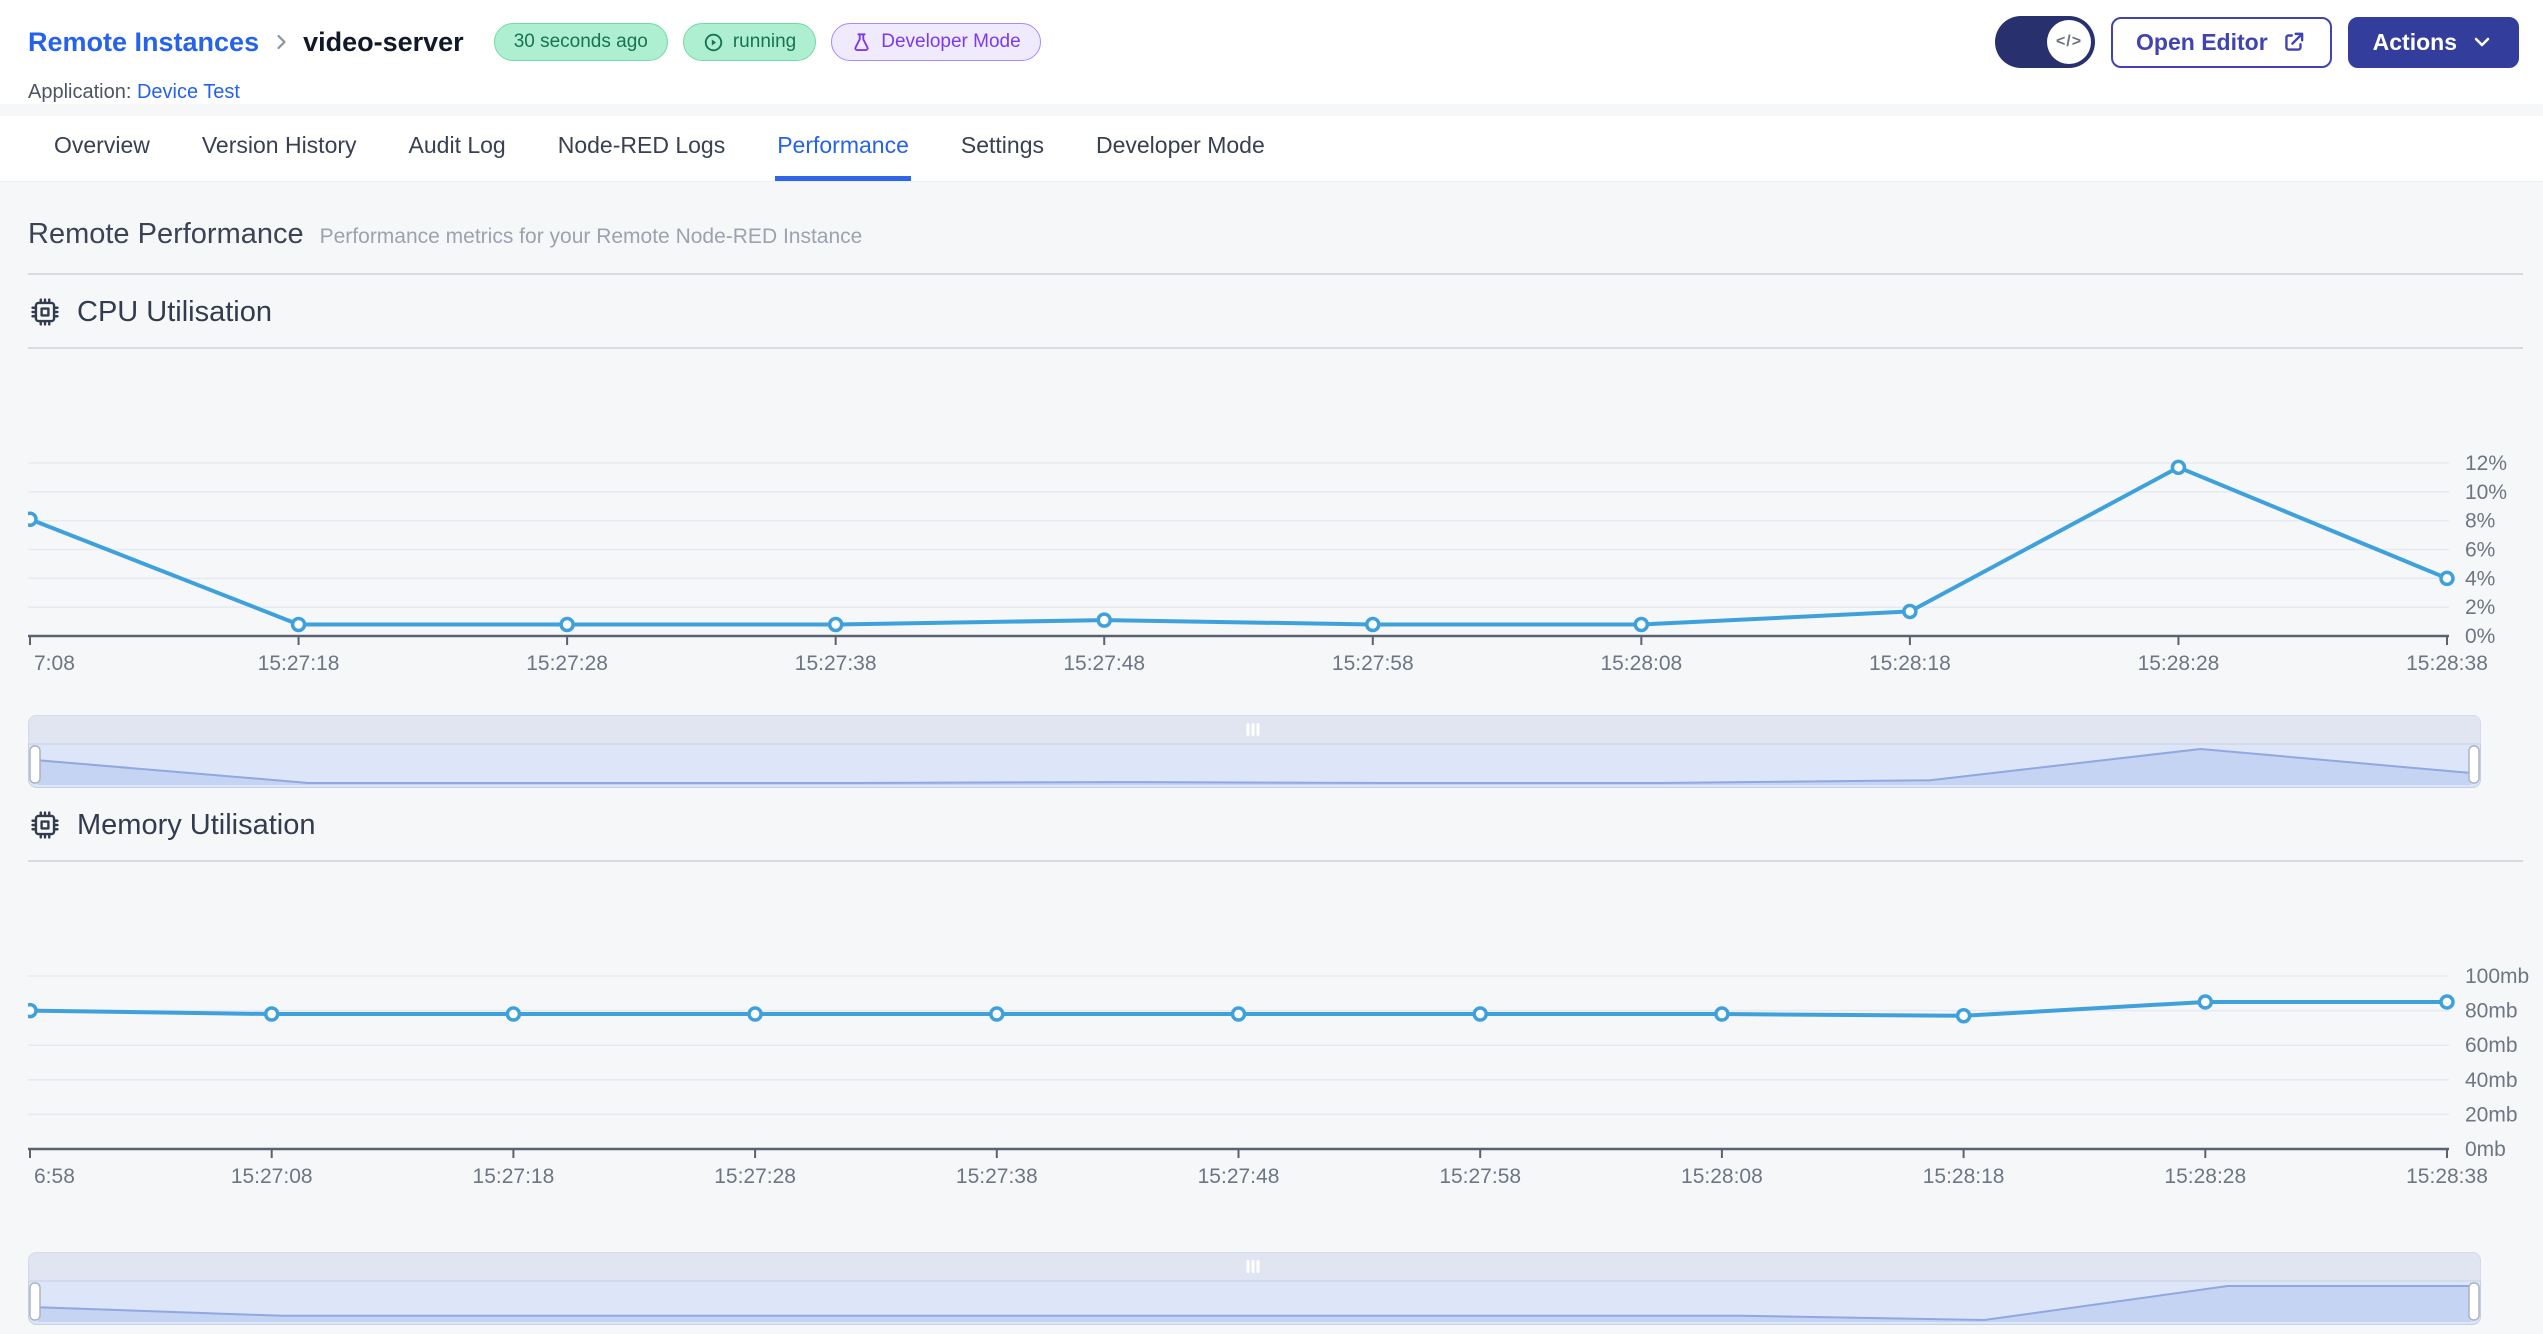 This screenshot has height=1334, width=2543. Describe the element at coordinates (1002, 148) in the screenshot. I see `tab-settings: Settings` at that location.